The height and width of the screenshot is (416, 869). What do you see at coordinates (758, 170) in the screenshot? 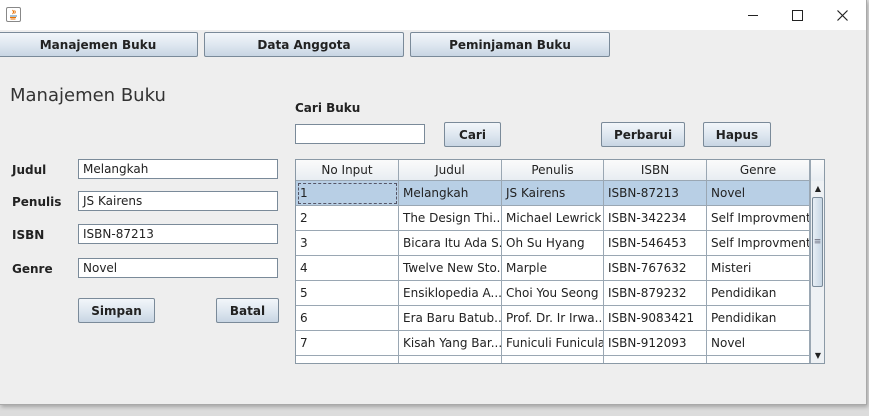
I see `column-header-genre: Genre` at bounding box center [758, 170].